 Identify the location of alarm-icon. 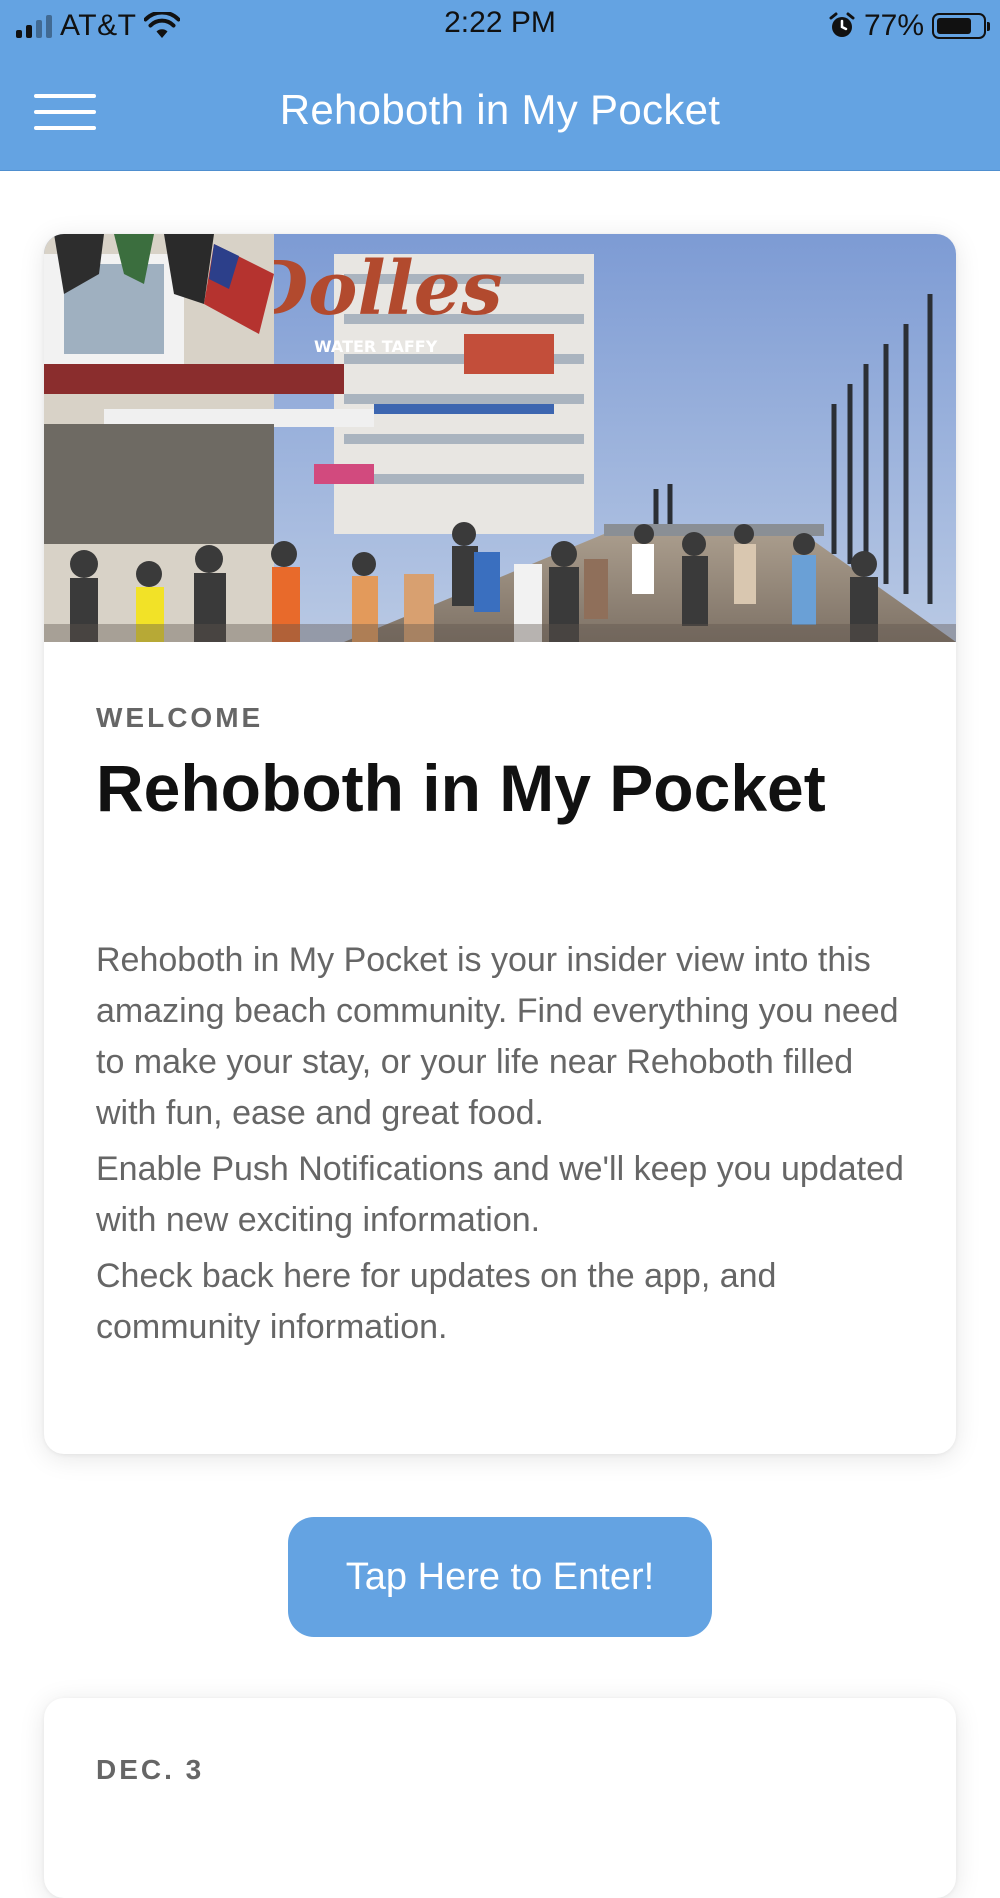
(842, 24).